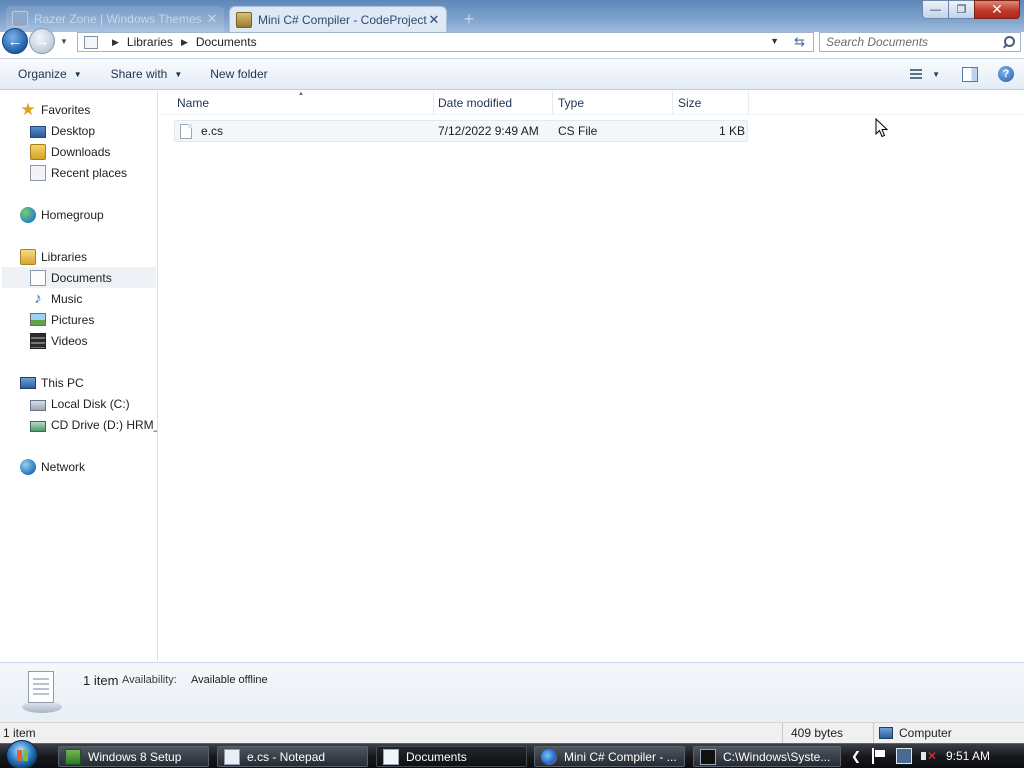 This screenshot has width=1024, height=768. What do you see at coordinates (229, 680) in the screenshot?
I see `availability-value: Available offline` at bounding box center [229, 680].